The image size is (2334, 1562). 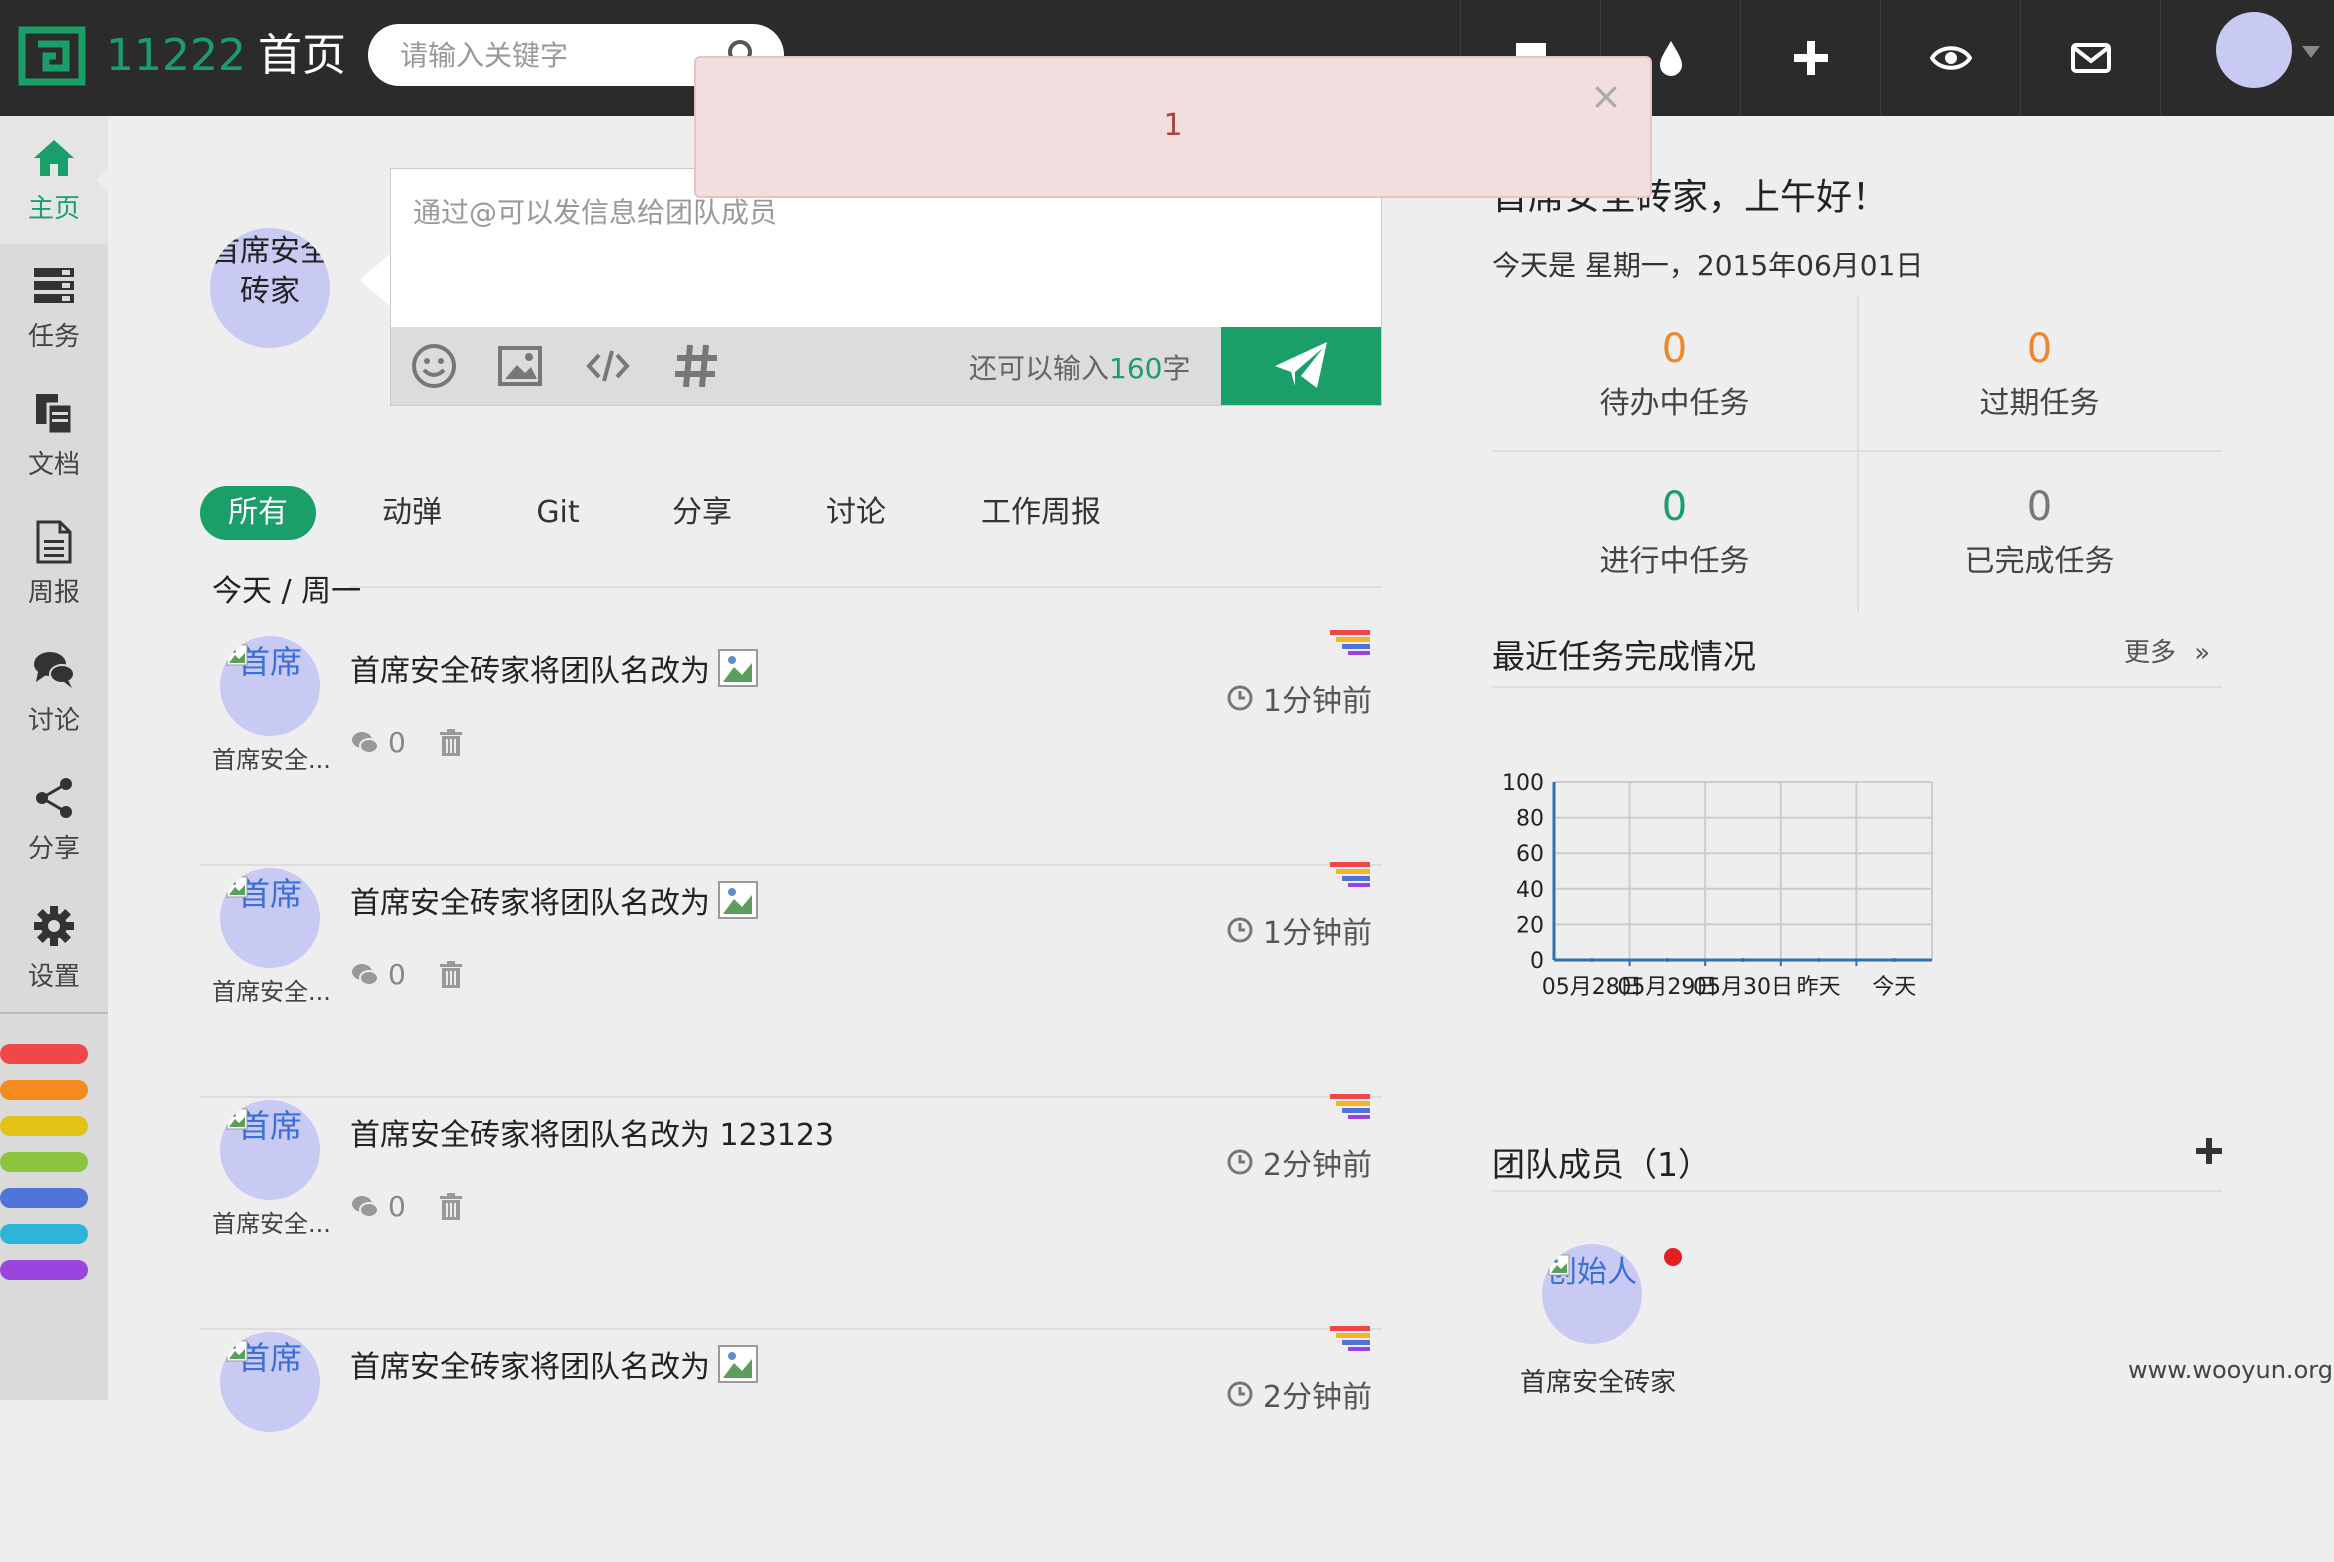 I want to click on active-indicator, so click(x=102, y=180).